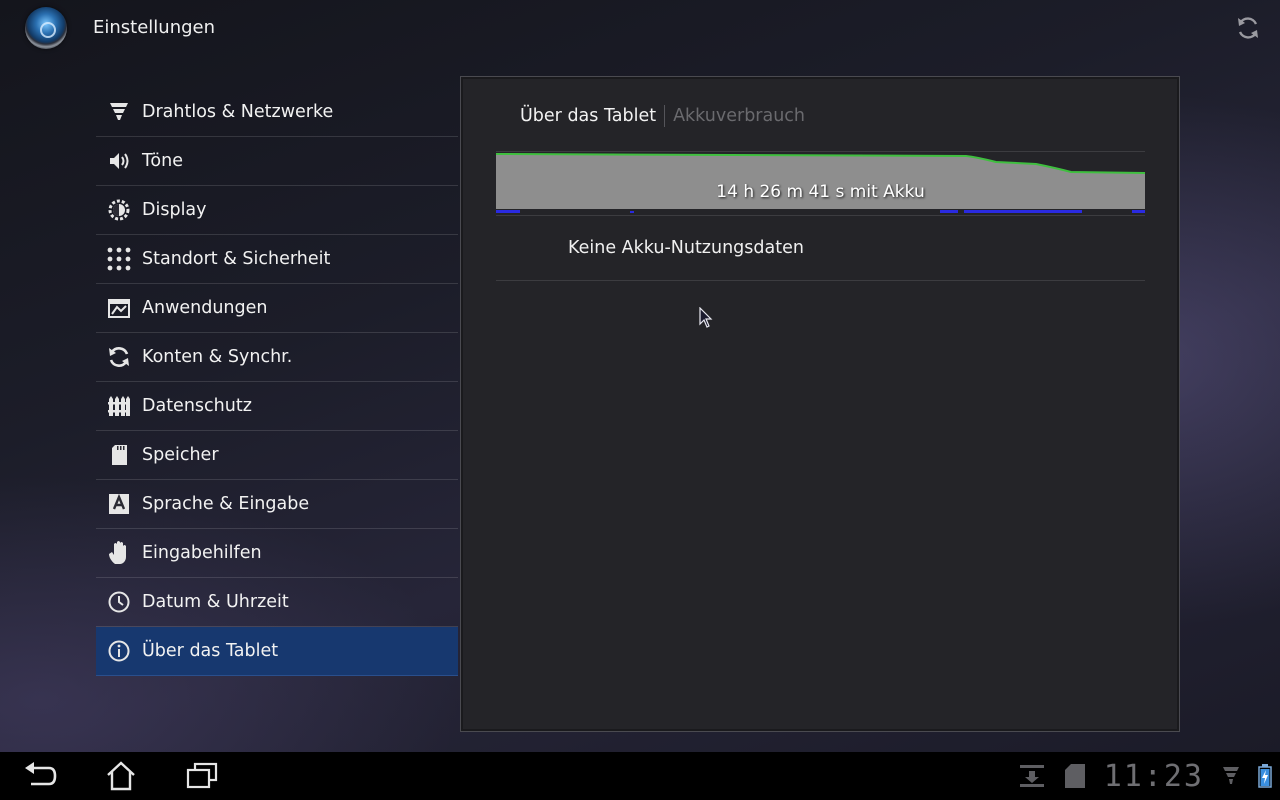 The image size is (1280, 800). Describe the element at coordinates (119, 210) in the screenshot. I see `brightness-icon` at that location.